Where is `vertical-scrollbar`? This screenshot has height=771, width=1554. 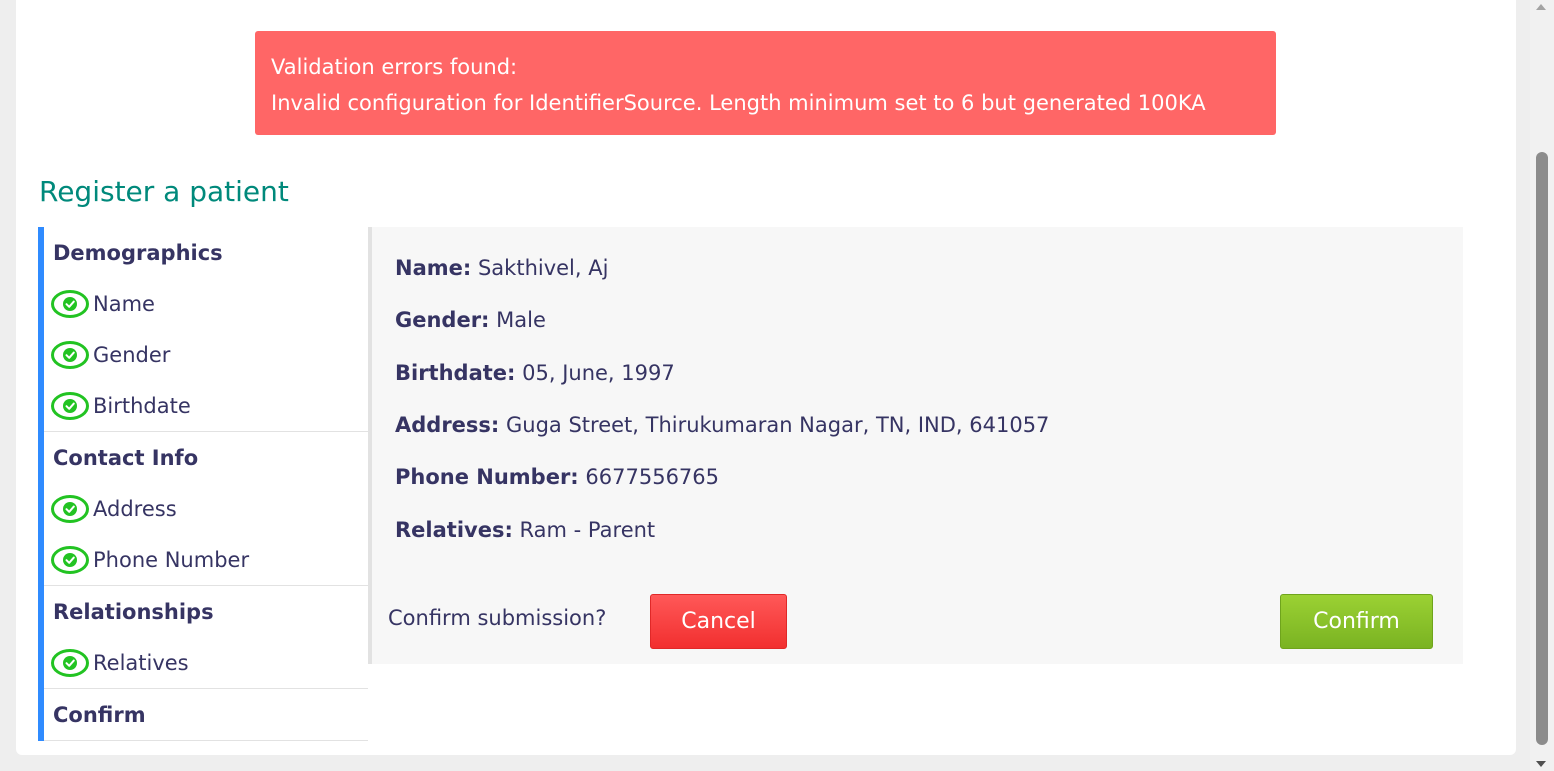
vertical-scrollbar is located at coordinates (1542, 385).